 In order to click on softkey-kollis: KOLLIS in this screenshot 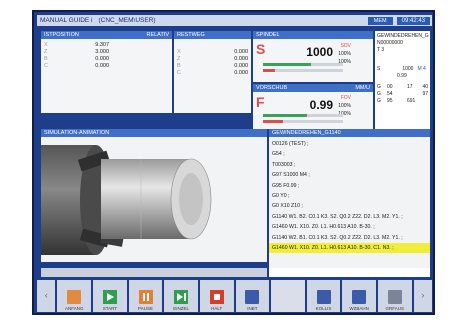, I will do `click(323, 296)`.